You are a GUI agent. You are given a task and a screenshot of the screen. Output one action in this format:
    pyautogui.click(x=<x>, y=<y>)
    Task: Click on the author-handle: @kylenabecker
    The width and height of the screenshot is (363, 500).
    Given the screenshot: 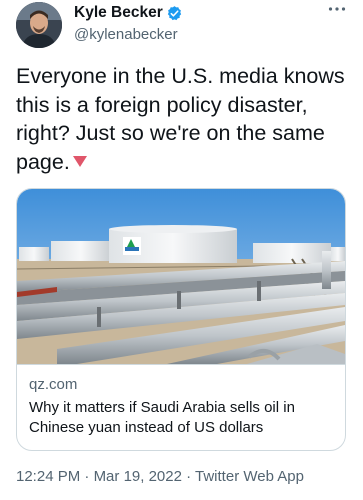 What is the action you would take?
    pyautogui.click(x=128, y=35)
    